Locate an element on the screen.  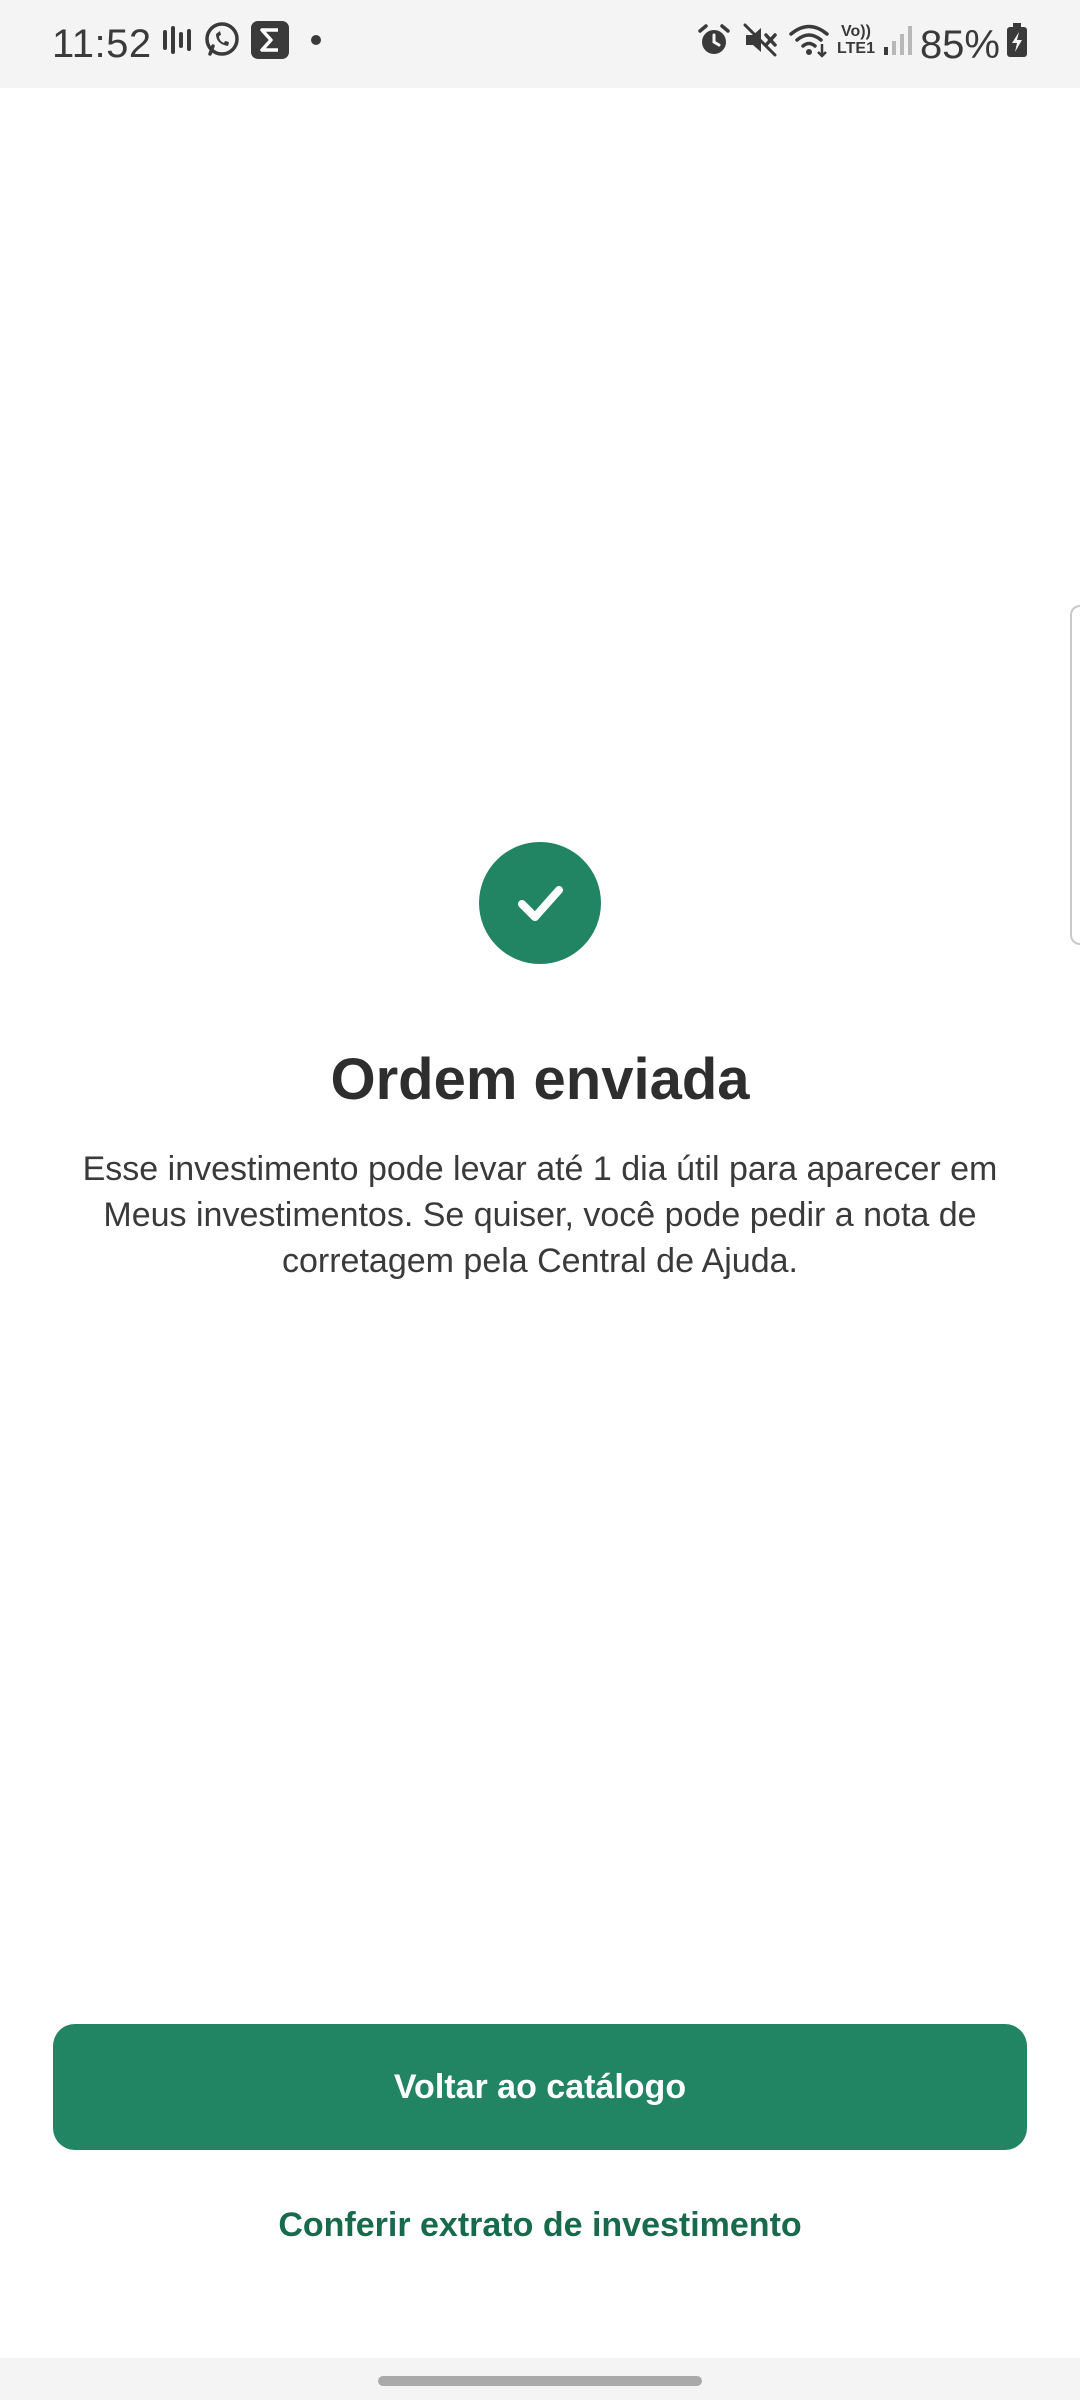
soundwave-icon is located at coordinates (177, 40).